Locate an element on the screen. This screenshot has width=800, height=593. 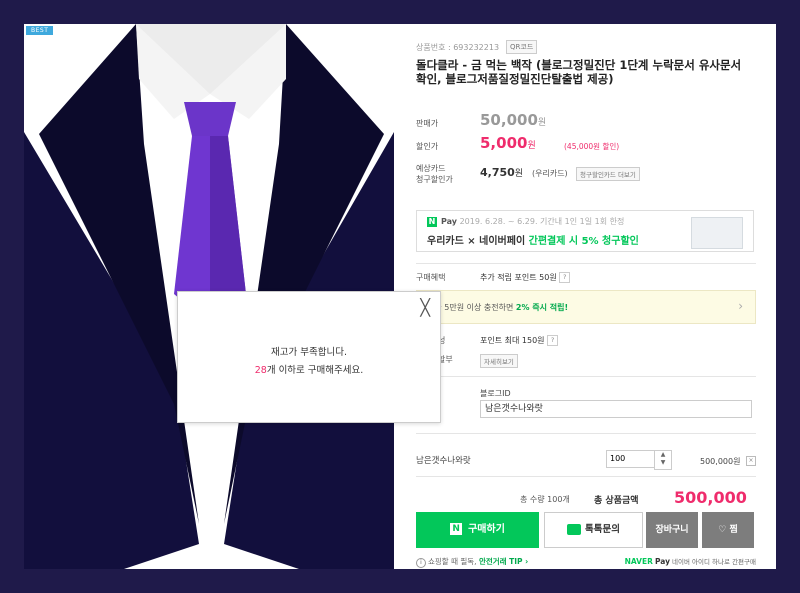
benefit-text-value: 추가 적립 포인트 50원 is located at coordinates (518, 277).